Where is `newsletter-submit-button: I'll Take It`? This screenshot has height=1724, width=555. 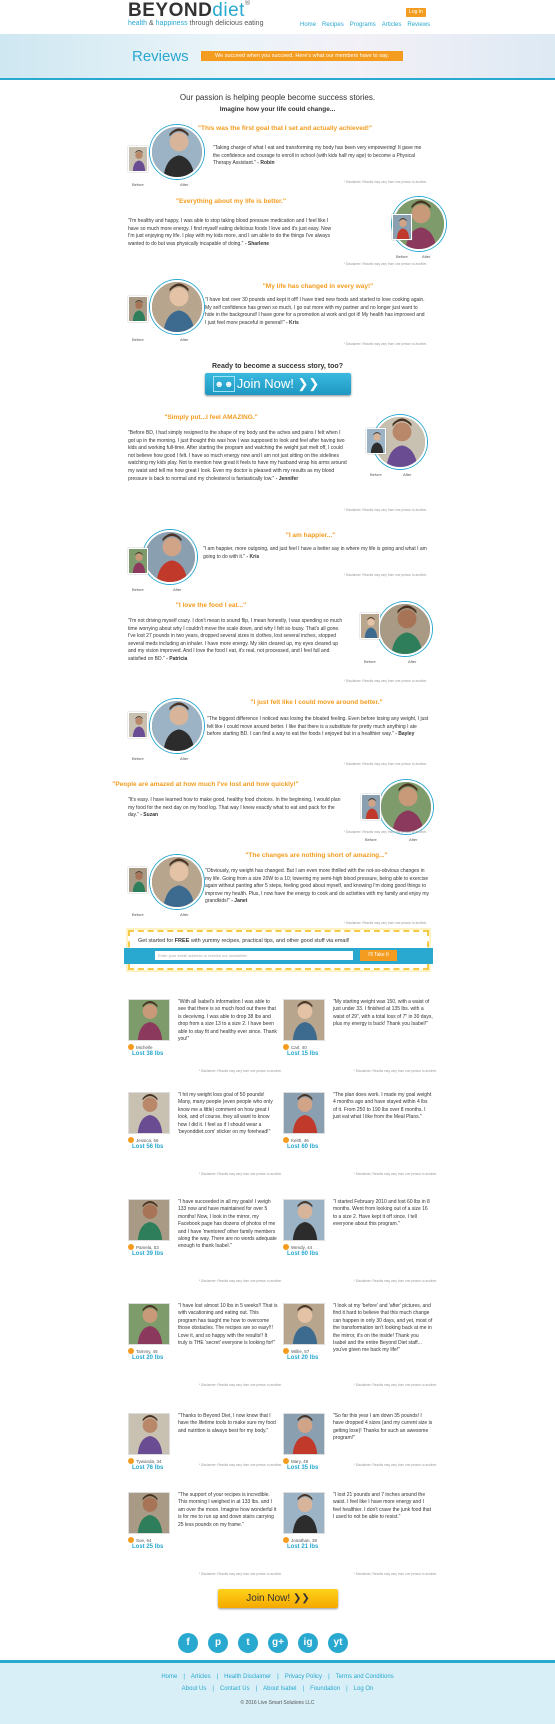
newsletter-submit-button: I'll Take It is located at coordinates (378, 955).